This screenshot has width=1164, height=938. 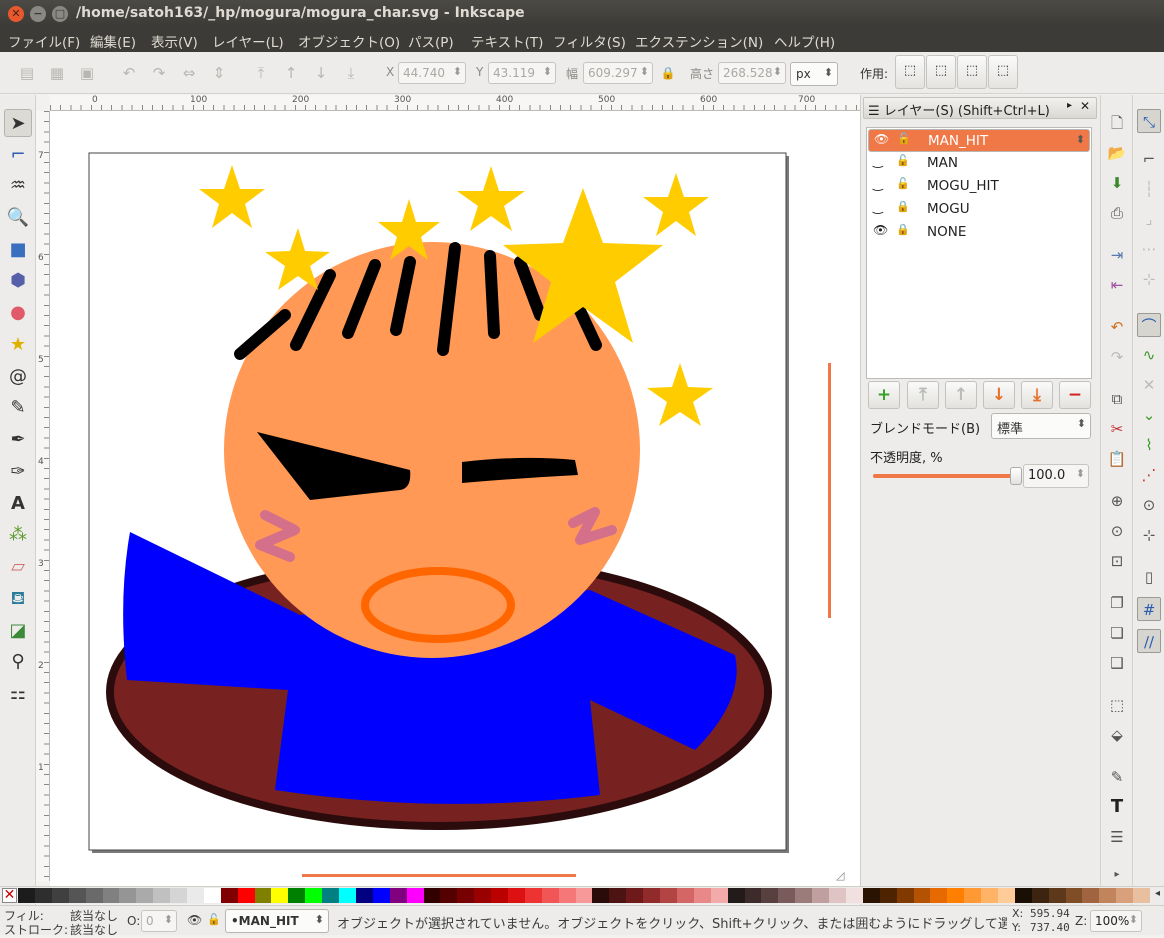 What do you see at coordinates (1016, 476) in the screenshot?
I see `opacity-slider-handle` at bounding box center [1016, 476].